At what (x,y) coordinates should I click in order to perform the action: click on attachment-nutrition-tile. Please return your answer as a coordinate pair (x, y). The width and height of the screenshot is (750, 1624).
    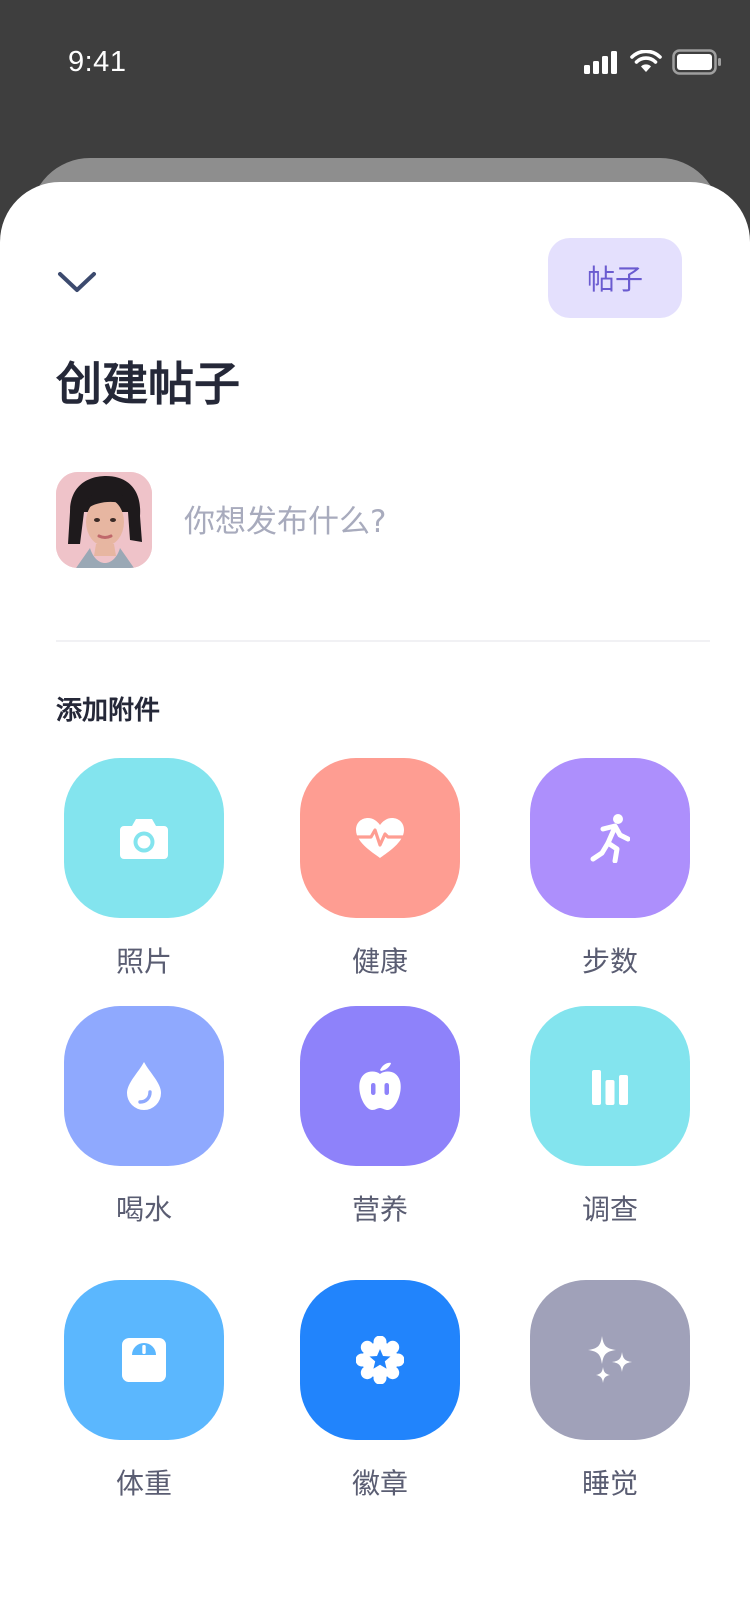
    Looking at the image, I should click on (380, 1086).